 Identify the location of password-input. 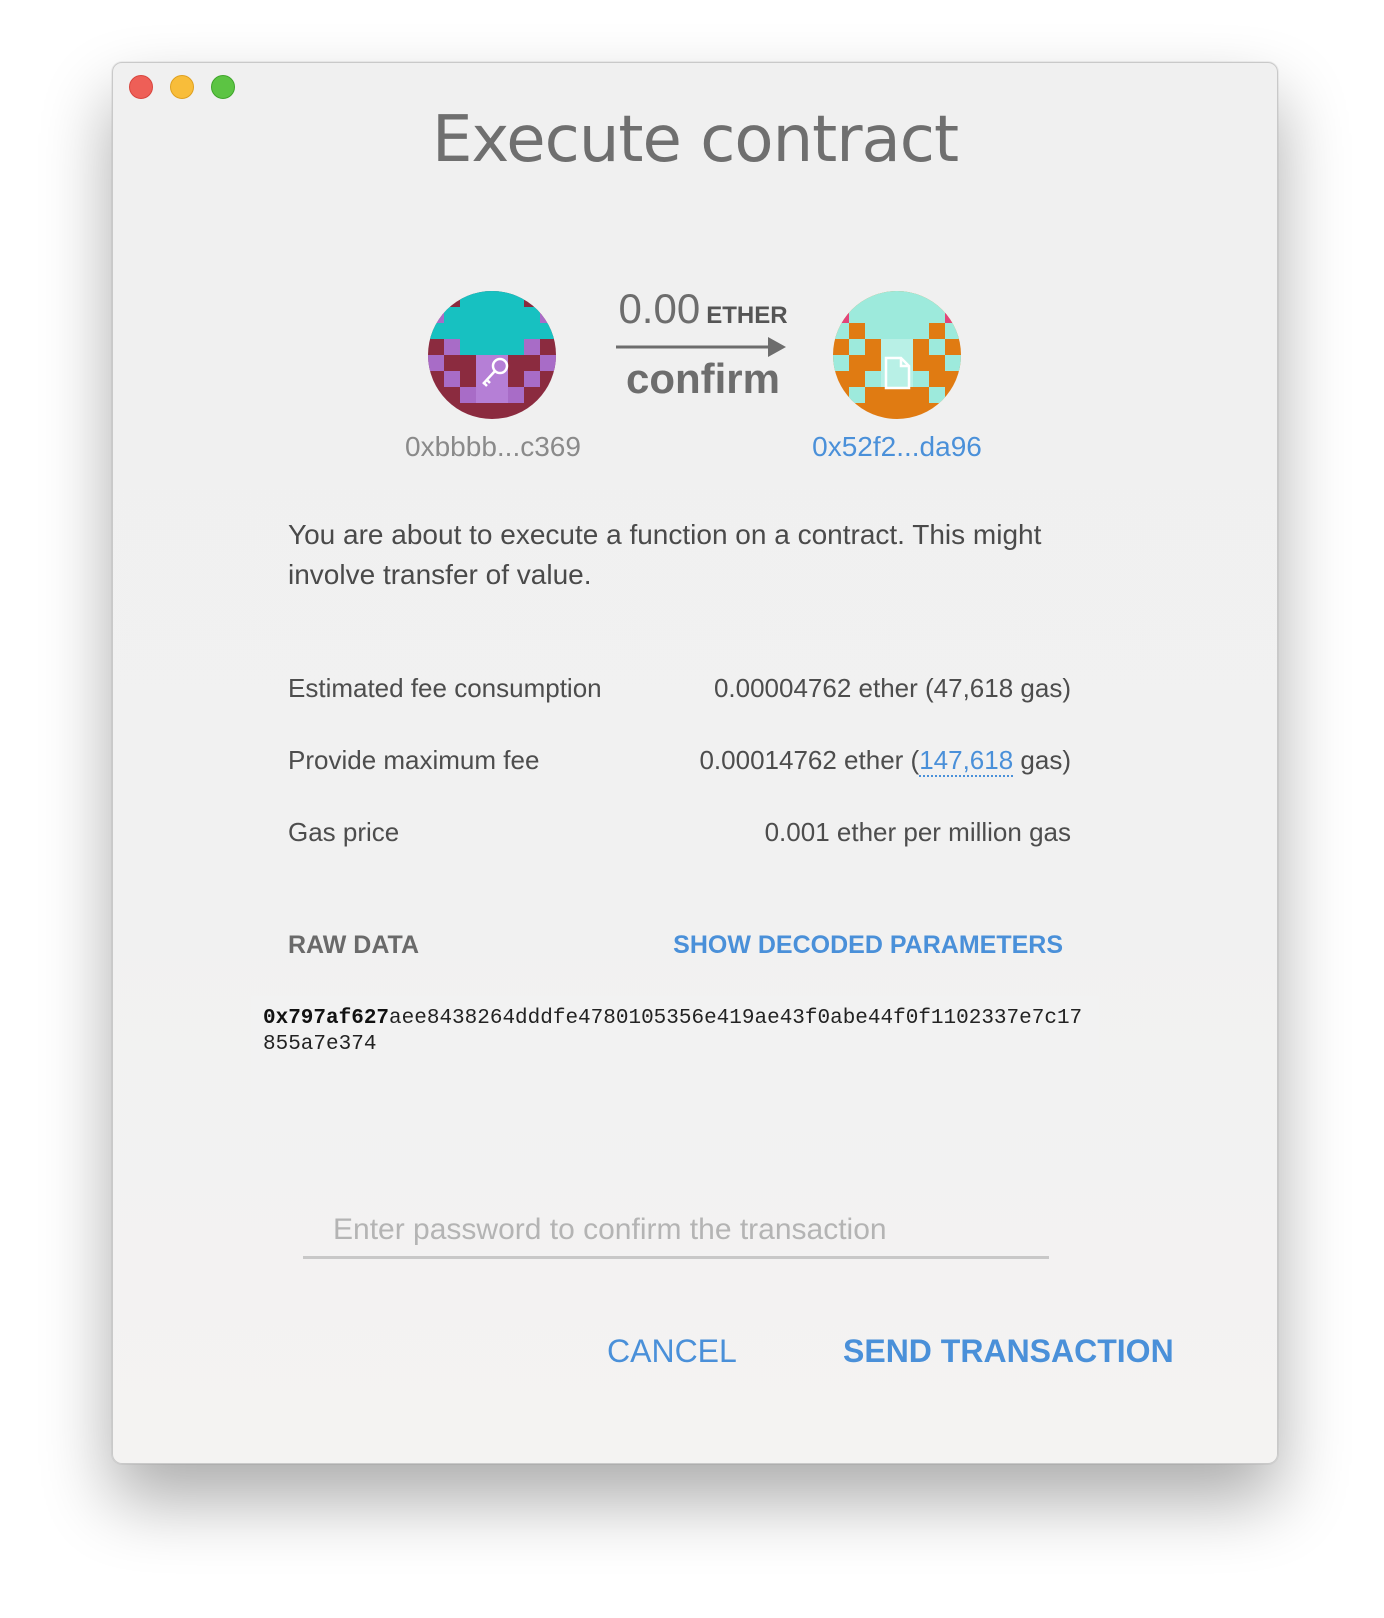
(676, 1231).